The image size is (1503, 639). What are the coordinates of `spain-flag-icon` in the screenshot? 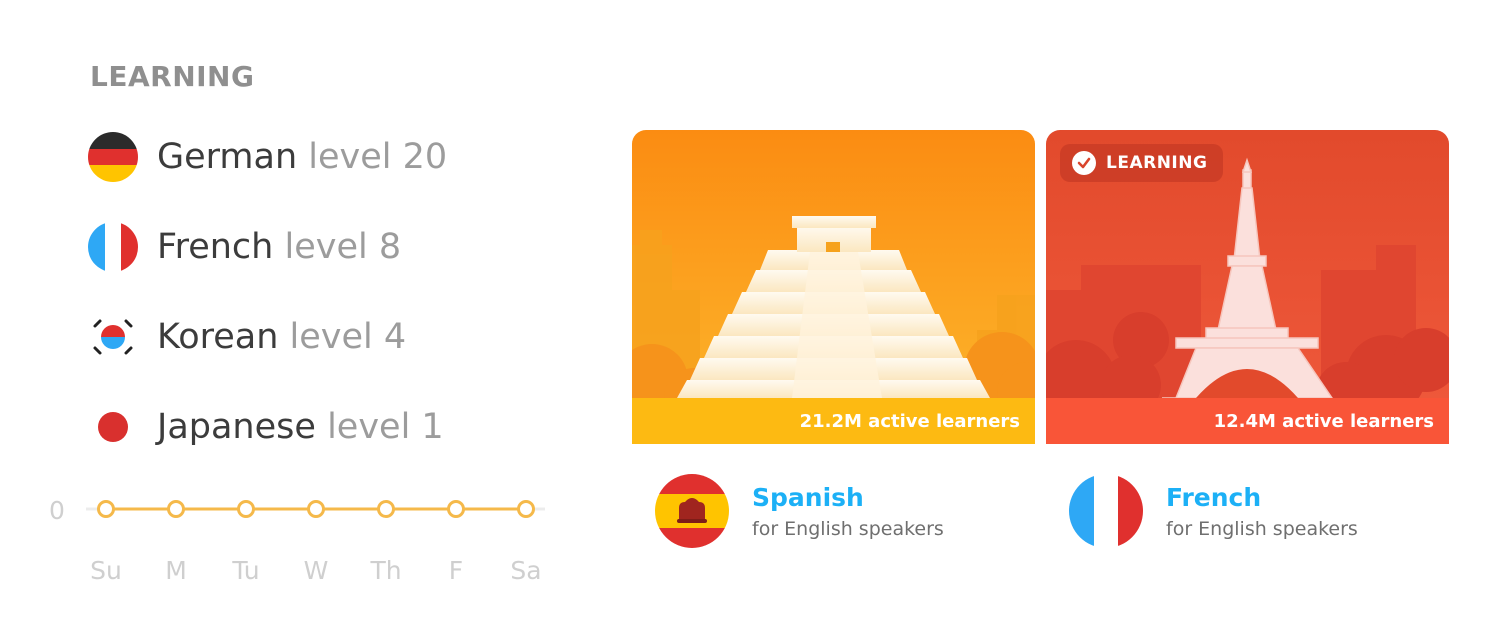 It's located at (692, 511).